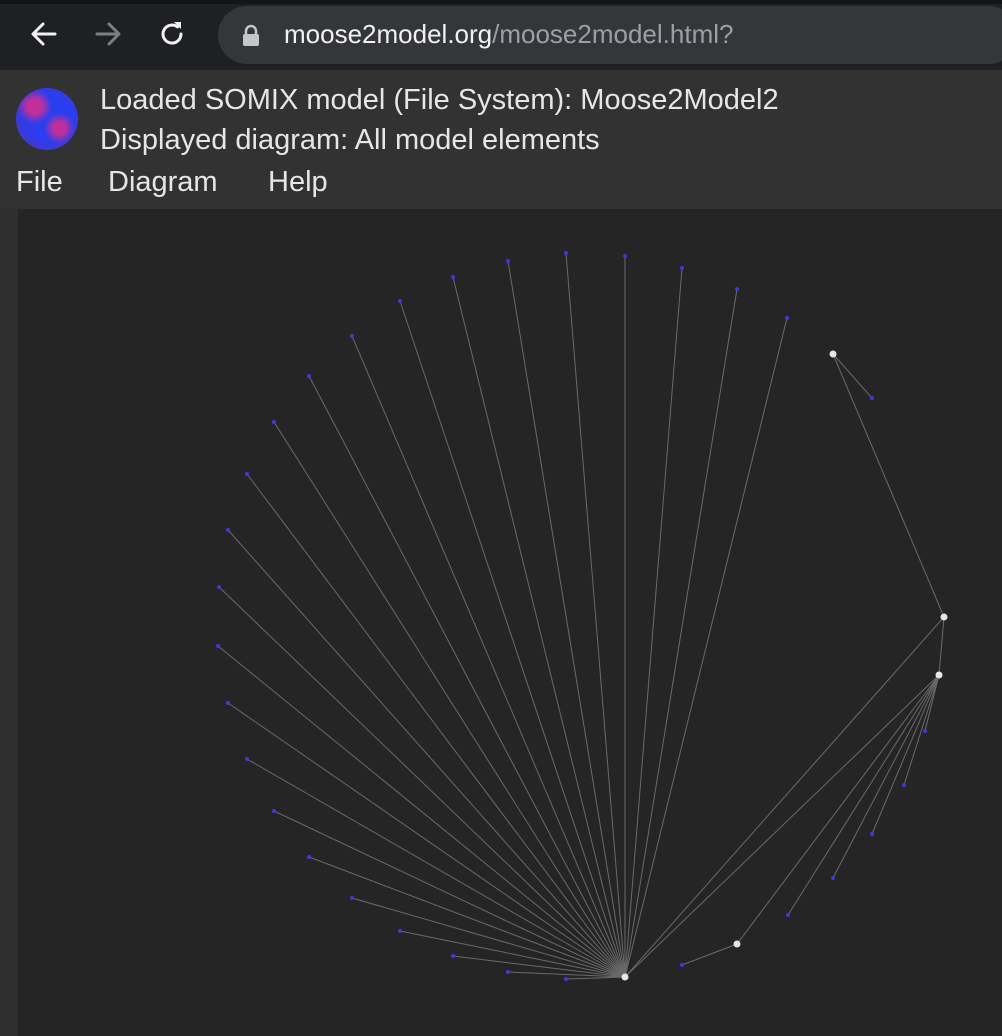 The width and height of the screenshot is (1002, 1036). I want to click on forward-button, so click(108, 34).